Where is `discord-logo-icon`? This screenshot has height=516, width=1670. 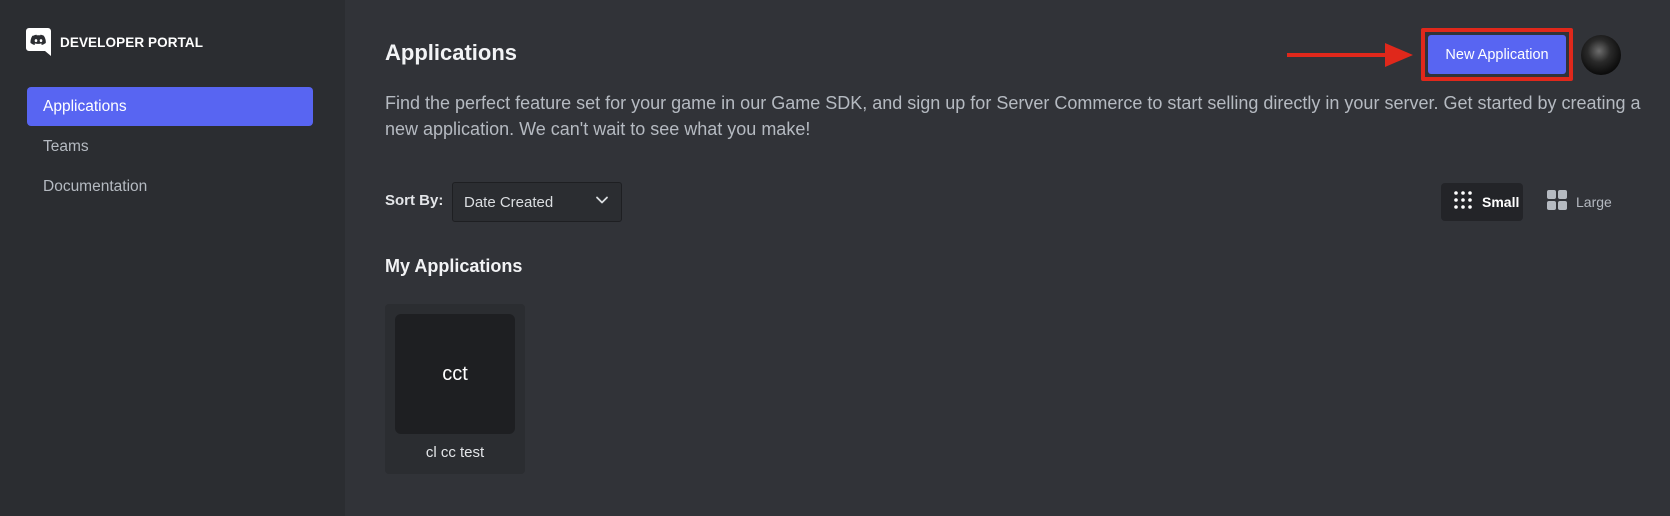
discord-logo-icon is located at coordinates (38, 42).